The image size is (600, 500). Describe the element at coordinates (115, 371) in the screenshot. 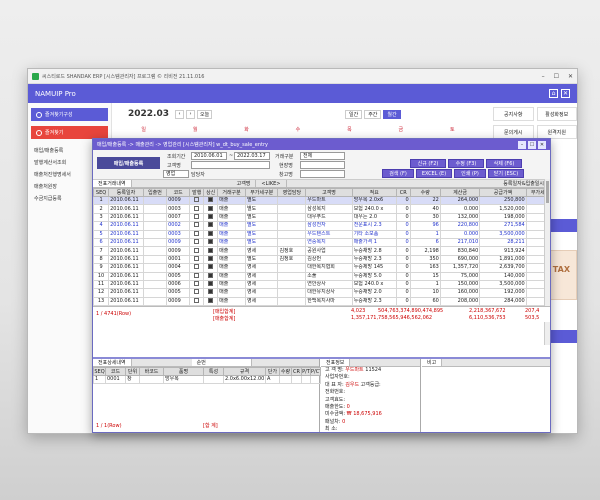

I see `detail-column-header: 코드` at that location.